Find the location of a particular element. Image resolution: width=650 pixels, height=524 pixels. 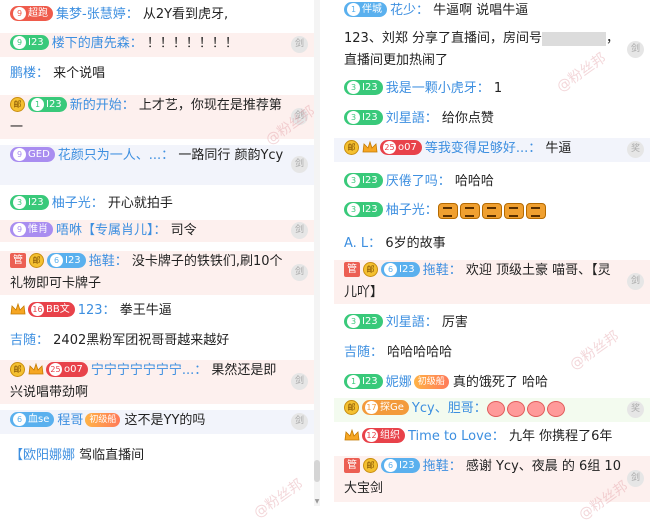

red-envelope-icon is located at coordinates (515, 408).